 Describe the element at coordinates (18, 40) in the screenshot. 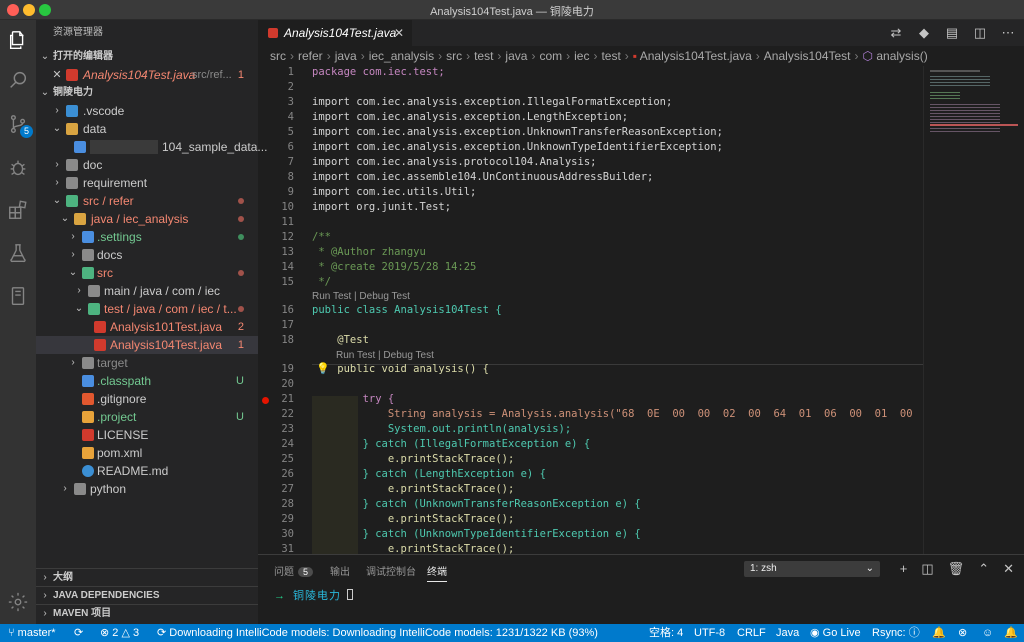

I see `explorer-icon` at that location.